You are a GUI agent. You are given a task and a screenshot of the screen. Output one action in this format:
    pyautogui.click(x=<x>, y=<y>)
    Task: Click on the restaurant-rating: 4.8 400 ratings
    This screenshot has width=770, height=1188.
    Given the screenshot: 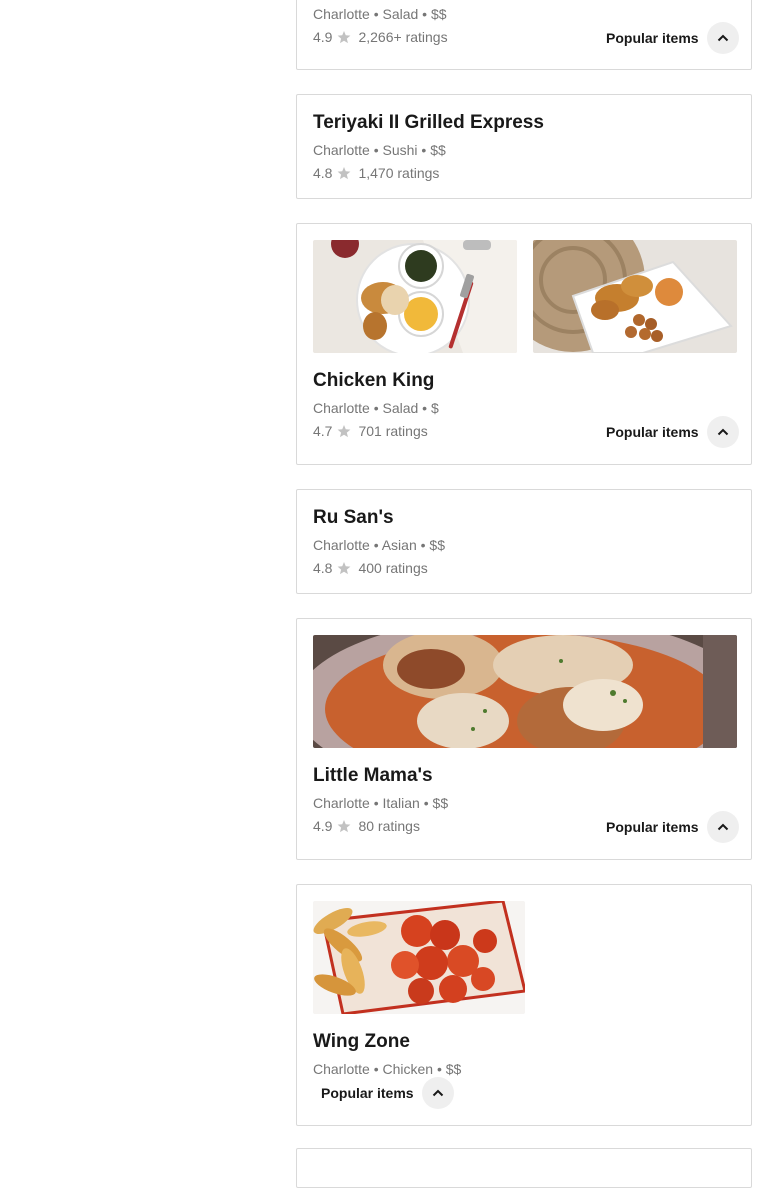 What is the action you would take?
    pyautogui.click(x=370, y=568)
    